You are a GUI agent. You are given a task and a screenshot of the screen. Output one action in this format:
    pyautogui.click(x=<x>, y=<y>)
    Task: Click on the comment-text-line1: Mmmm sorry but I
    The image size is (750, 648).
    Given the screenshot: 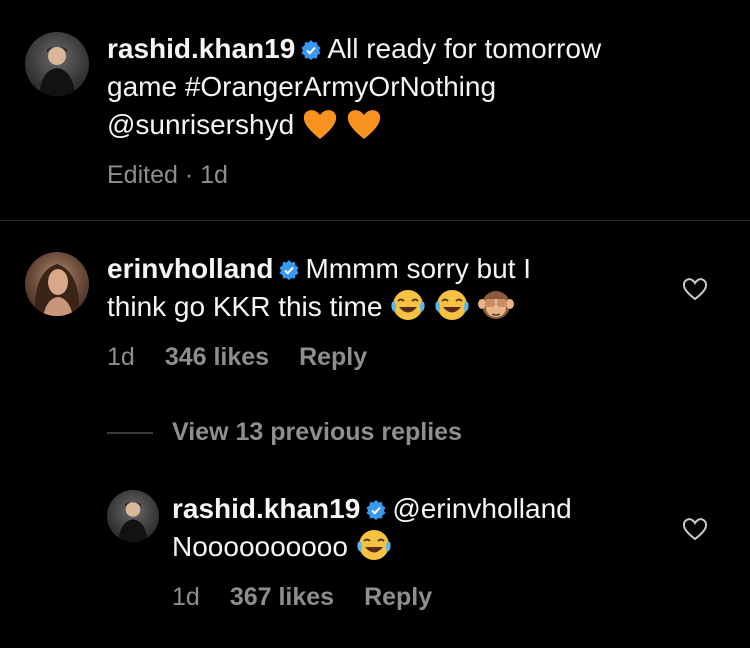 What is the action you would take?
    pyautogui.click(x=418, y=268)
    